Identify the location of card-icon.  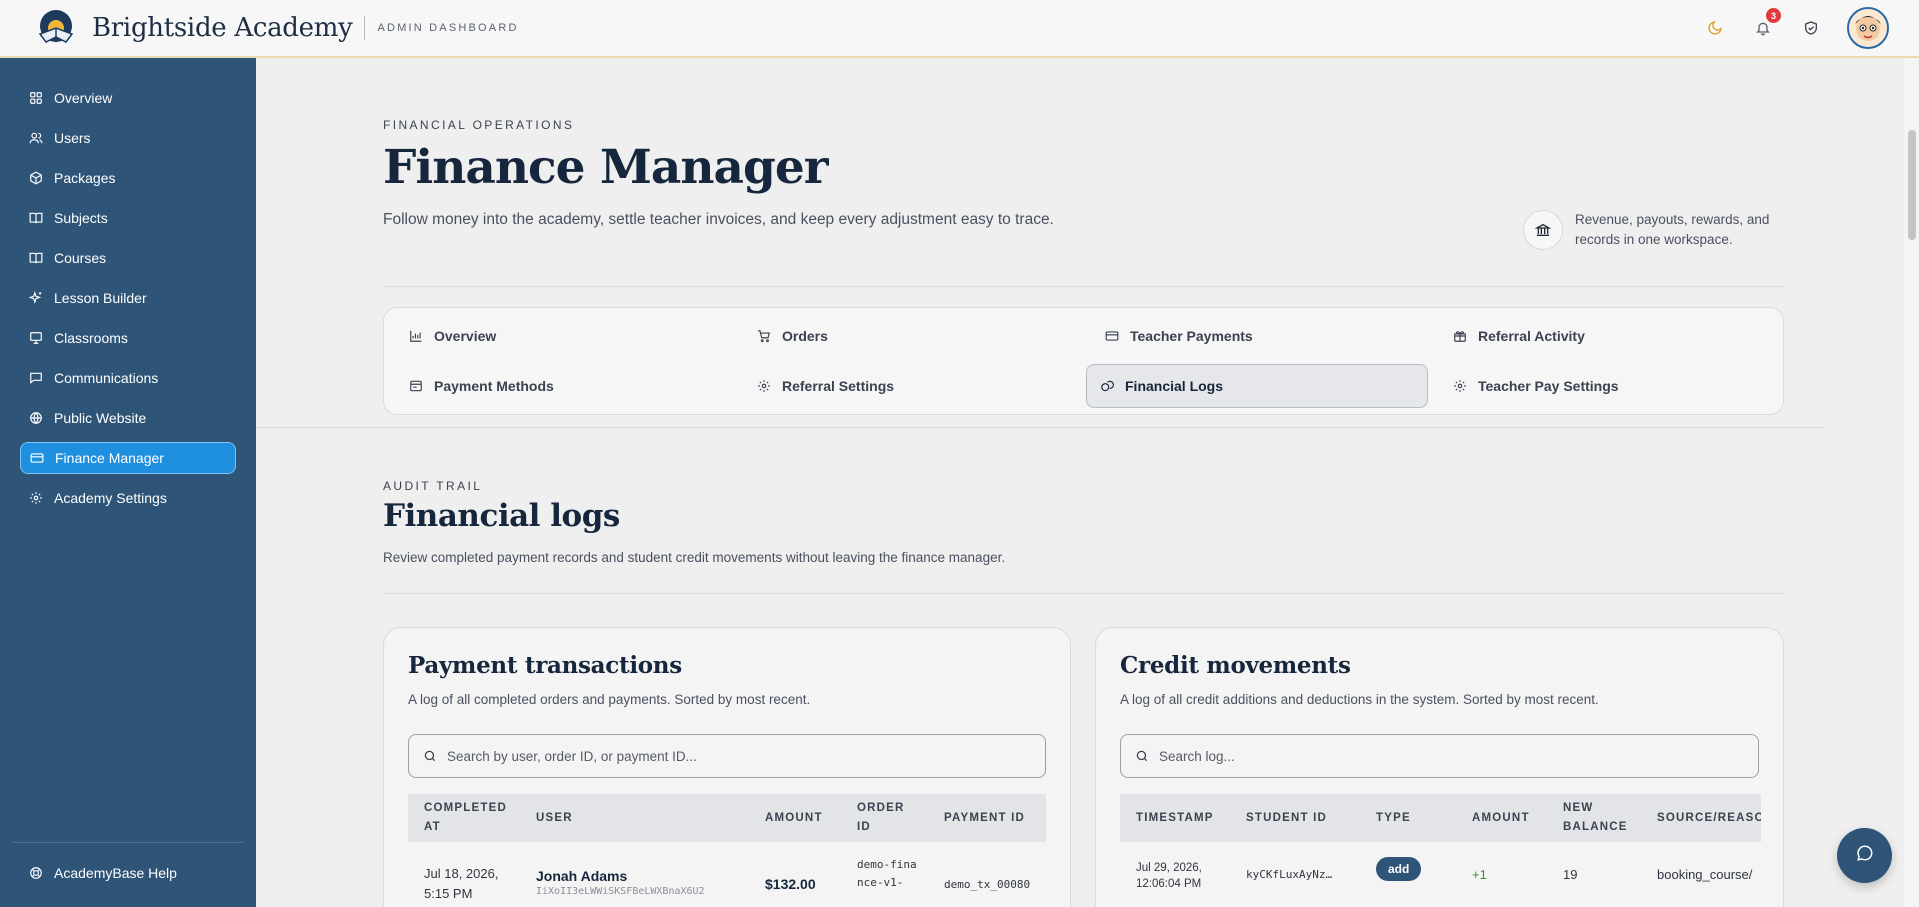
(1112, 336).